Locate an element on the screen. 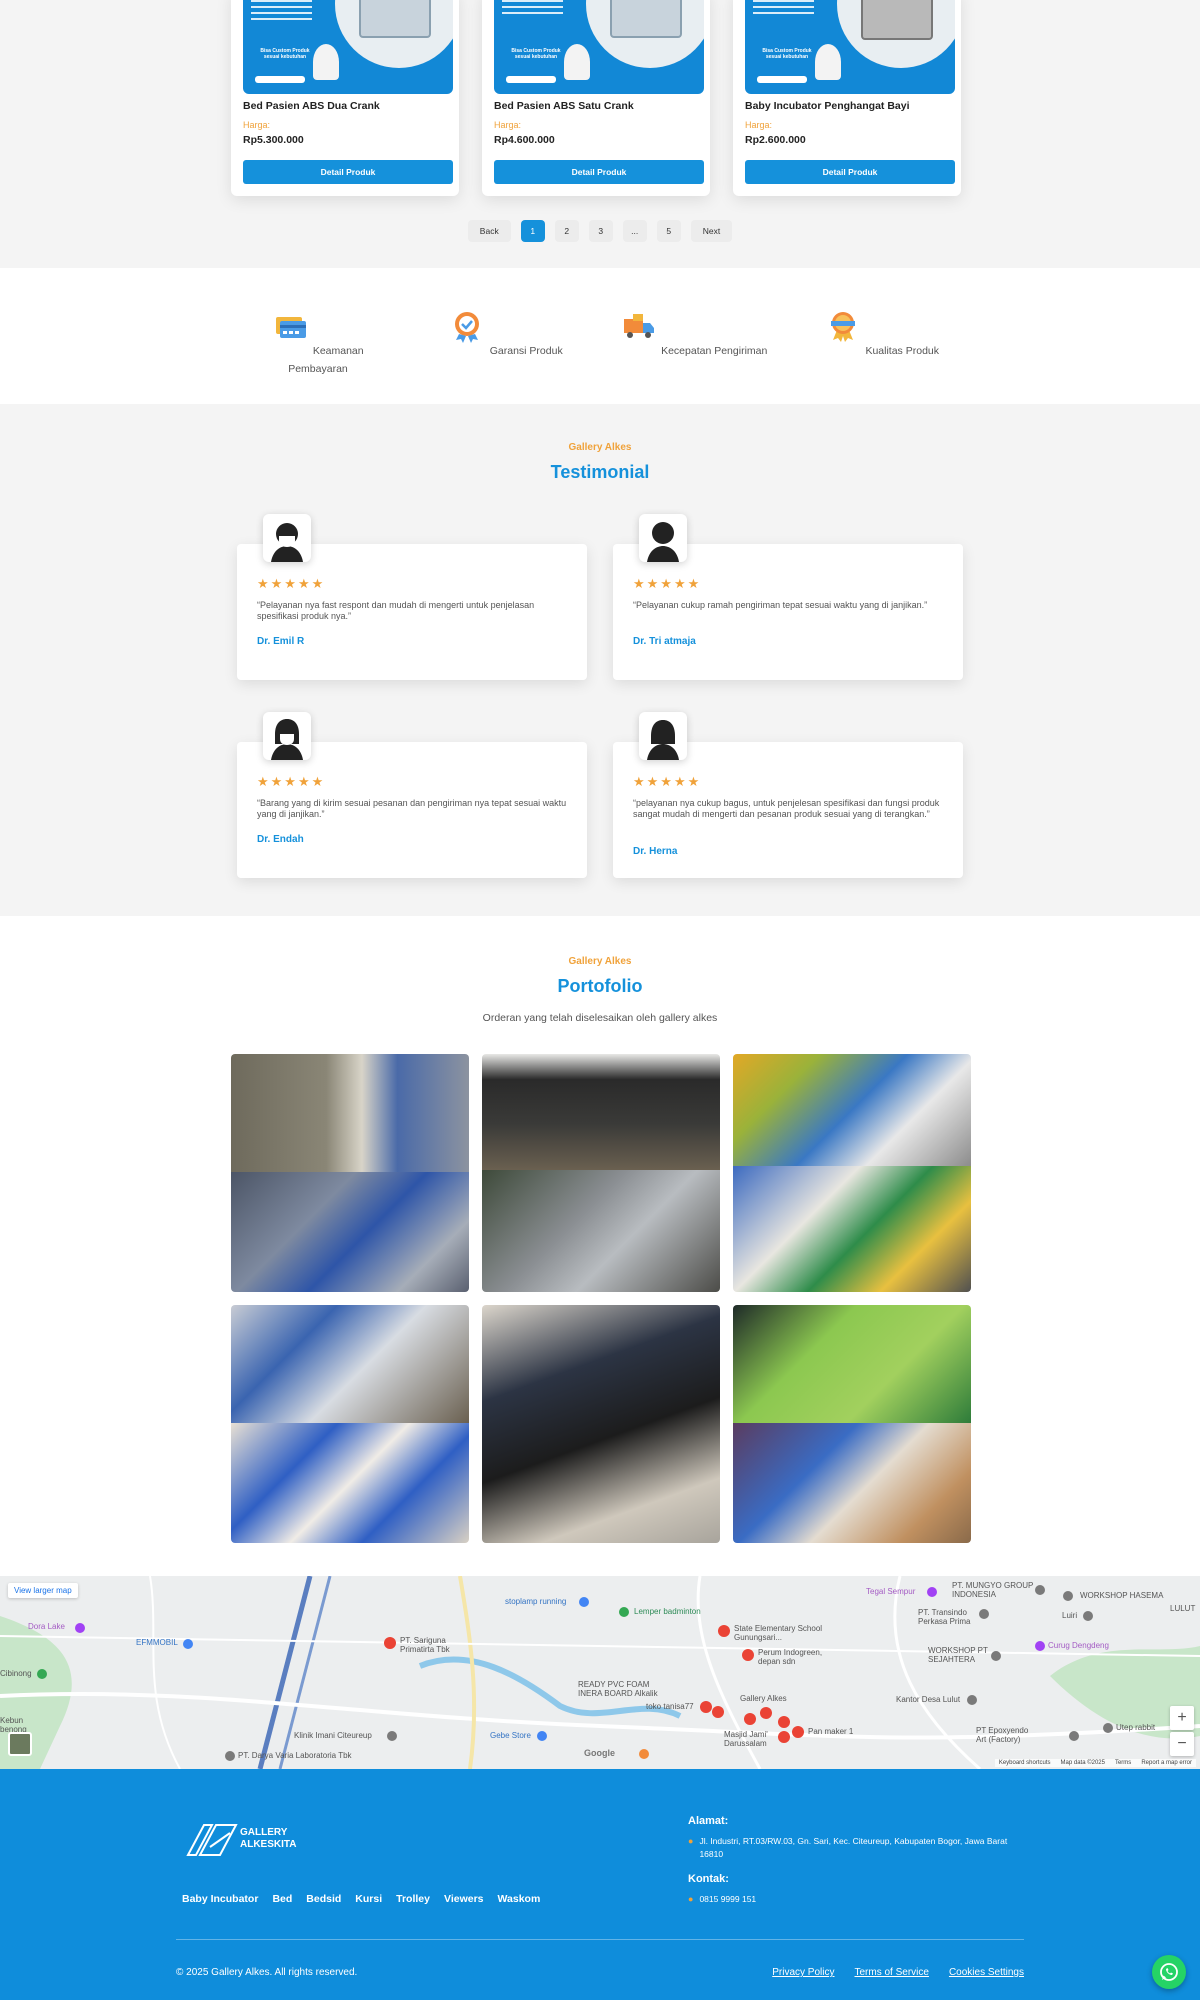  map-label: PT Epoxyendo Art (Factory) is located at coordinates (1008, 1735).